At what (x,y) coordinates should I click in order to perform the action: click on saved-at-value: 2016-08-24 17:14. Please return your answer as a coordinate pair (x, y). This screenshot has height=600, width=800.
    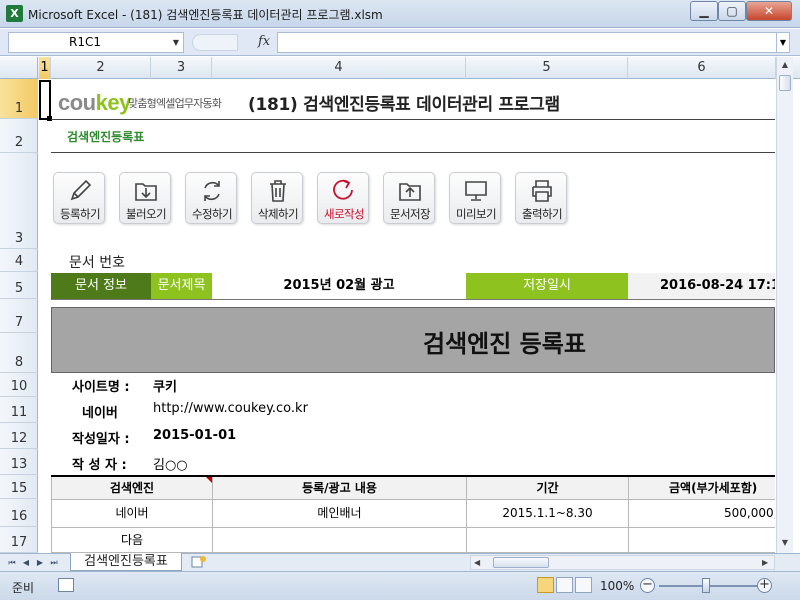
    Looking at the image, I should click on (701, 286).